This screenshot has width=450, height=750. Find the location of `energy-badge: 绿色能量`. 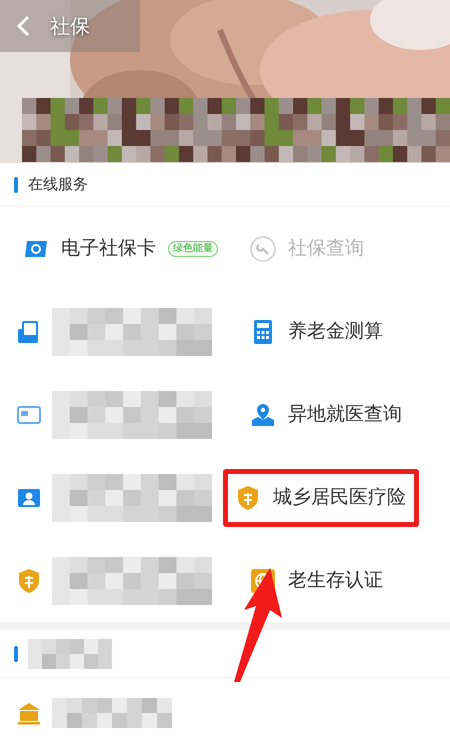

energy-badge: 绿色能量 is located at coordinates (193, 248).